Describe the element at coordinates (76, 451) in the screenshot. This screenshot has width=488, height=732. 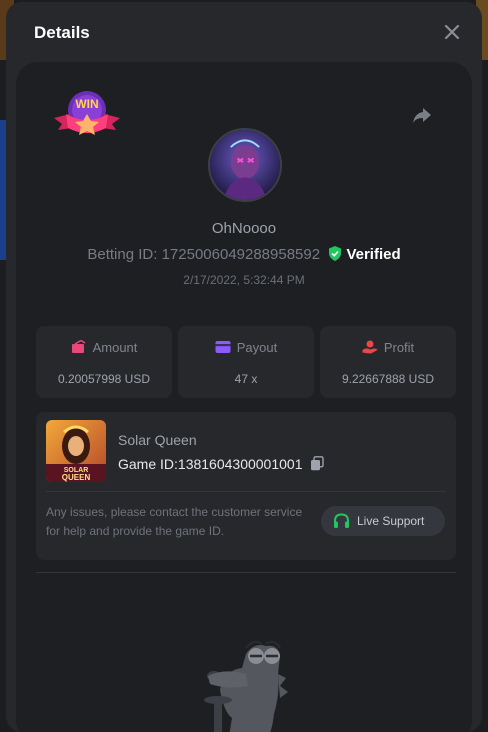
I see `game-thumbnail: SOLAR QUEEN` at that location.